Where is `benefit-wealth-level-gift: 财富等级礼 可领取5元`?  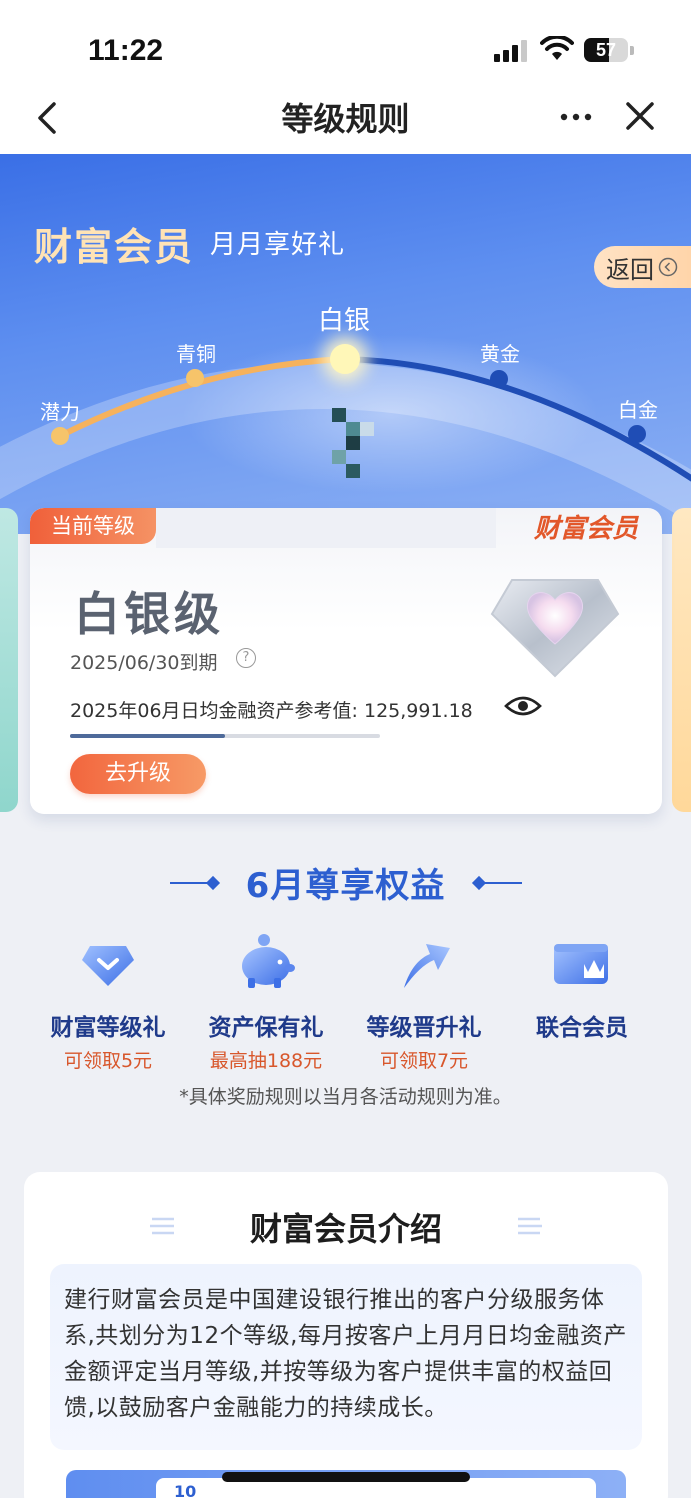
benefit-wealth-level-gift: 财富等级礼 可领取5元 is located at coordinates (108, 1001).